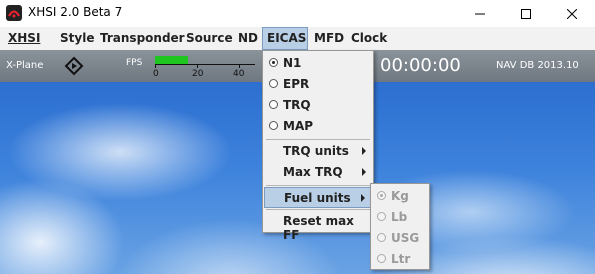  Describe the element at coordinates (239, 74) in the screenshot. I see `fps-tick-40: 40` at that location.